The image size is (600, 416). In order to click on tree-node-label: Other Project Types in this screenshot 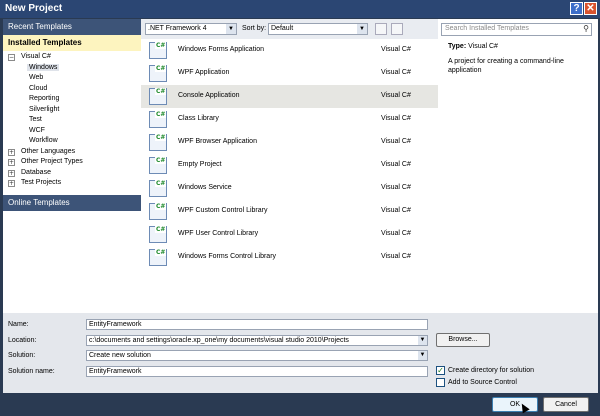, I will do `click(52, 161)`.